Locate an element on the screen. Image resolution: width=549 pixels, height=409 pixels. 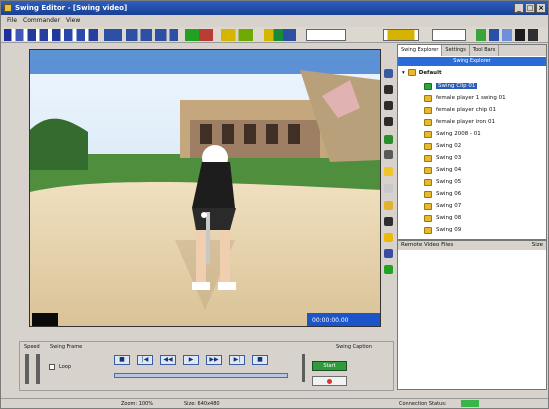
shape-tool-icon is located at coordinates (113, 35).